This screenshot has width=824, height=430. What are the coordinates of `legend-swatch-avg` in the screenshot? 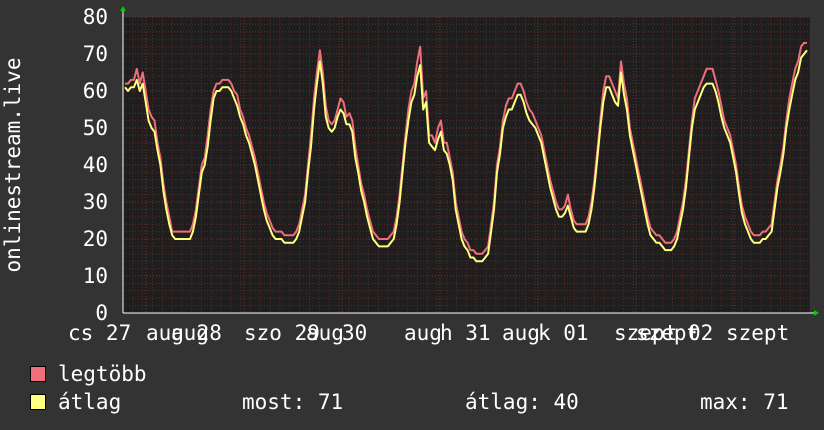 It's located at (38, 402).